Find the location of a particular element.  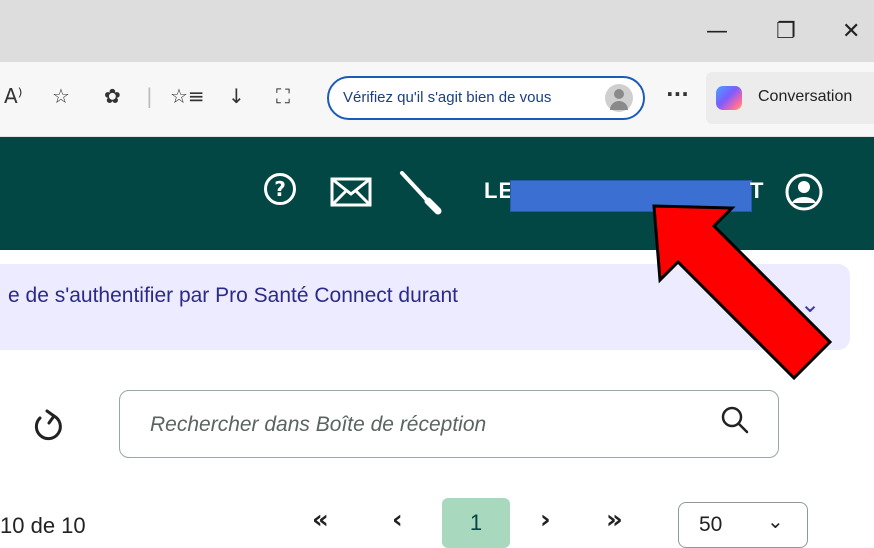

mail-icon is located at coordinates (351, 192).